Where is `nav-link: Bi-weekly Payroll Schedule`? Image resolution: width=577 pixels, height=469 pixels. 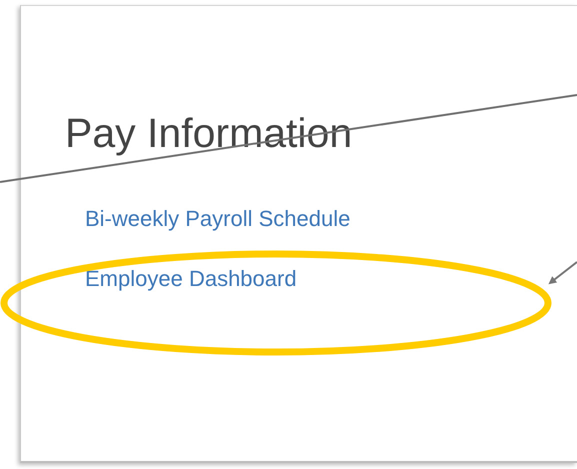 nav-link: Bi-weekly Payroll Schedule is located at coordinates (217, 219).